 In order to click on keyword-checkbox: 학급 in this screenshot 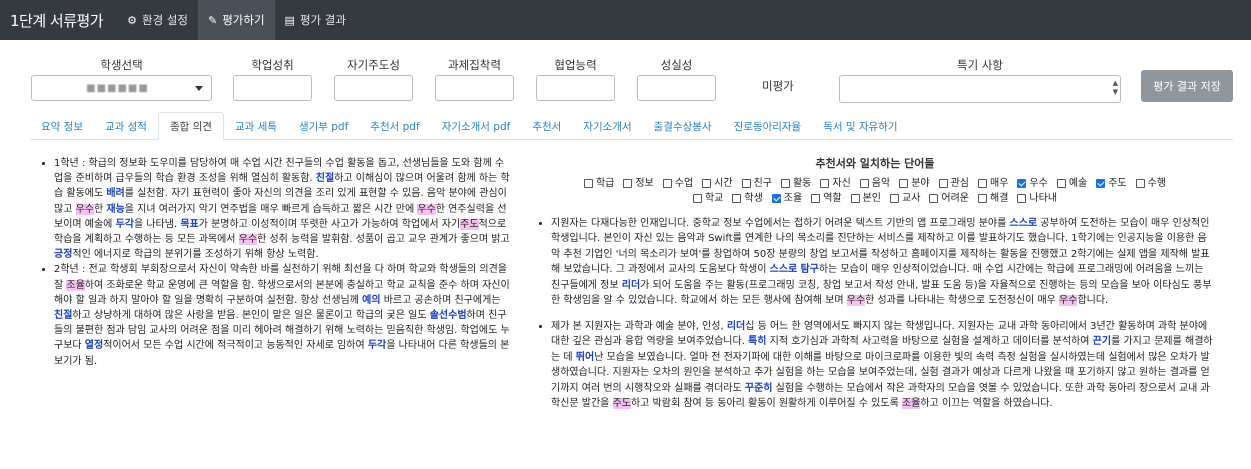, I will do `click(599, 183)`.